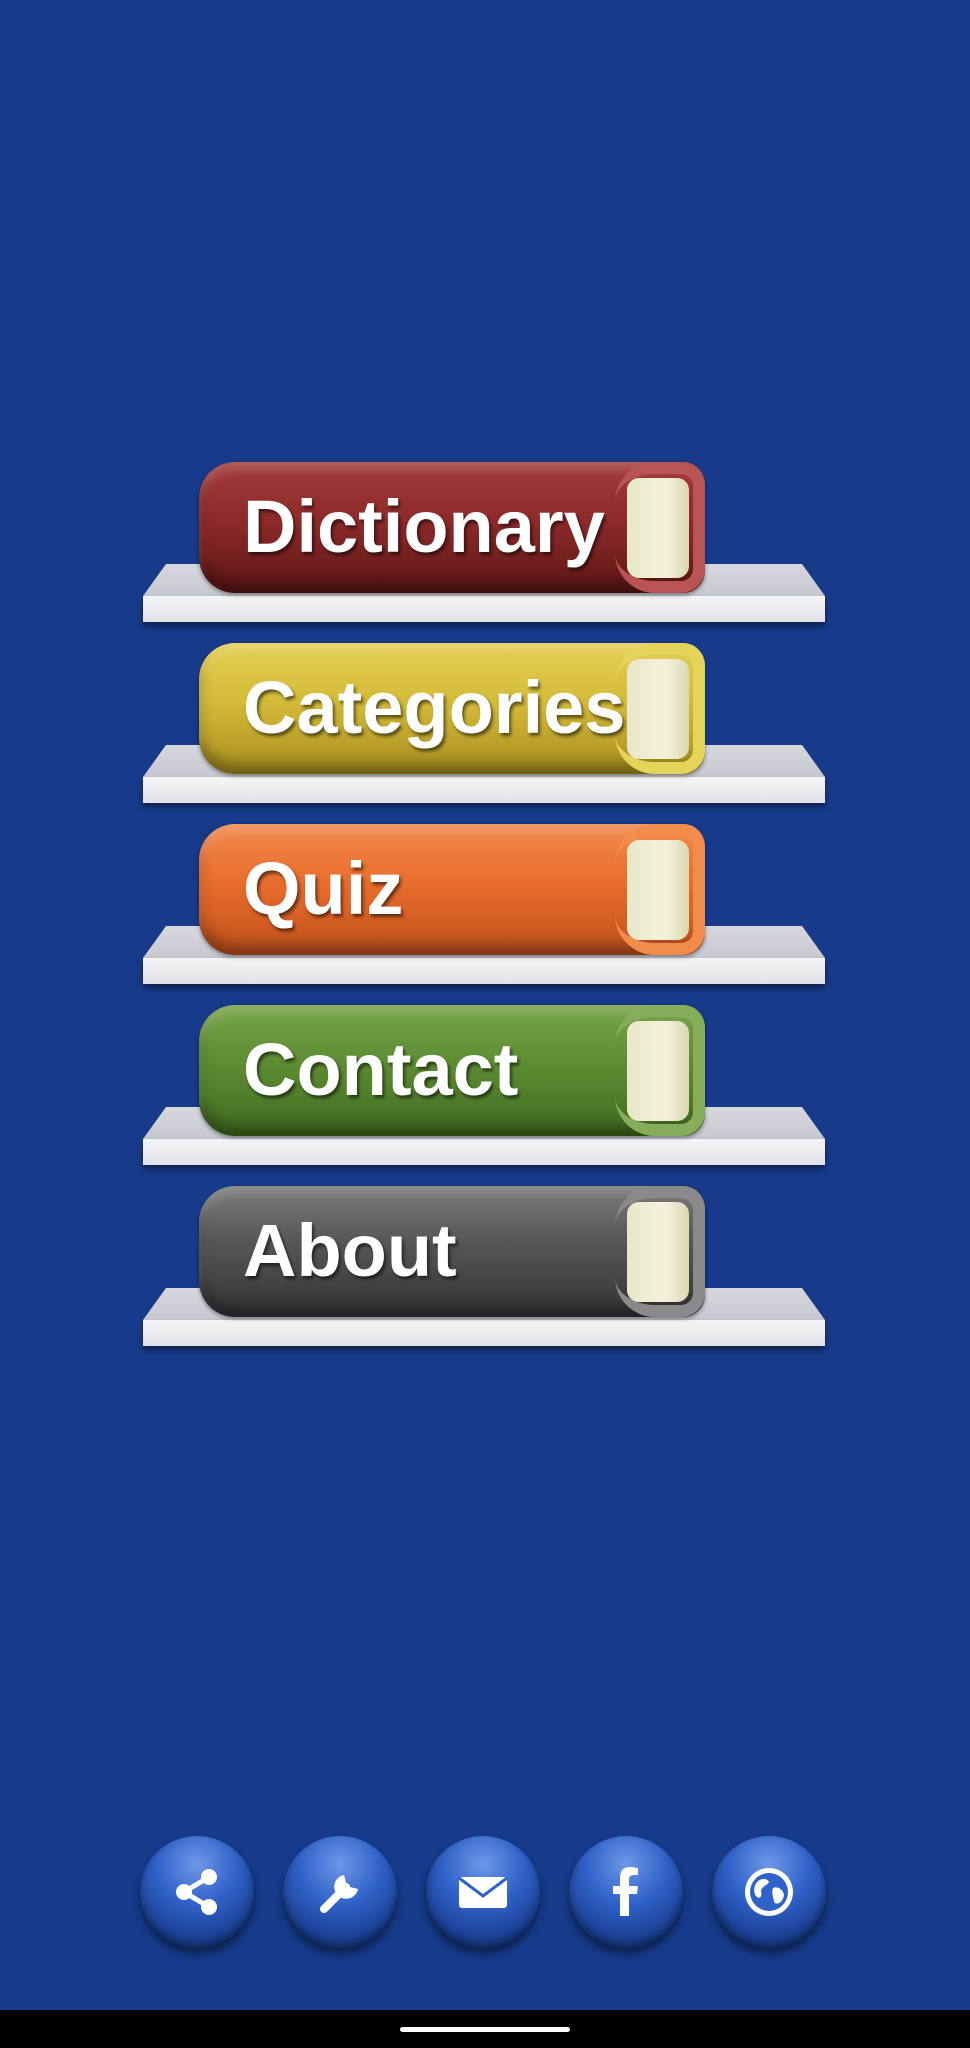 This screenshot has height=2048, width=970. I want to click on system-navigation-bar, so click(485, 2029).